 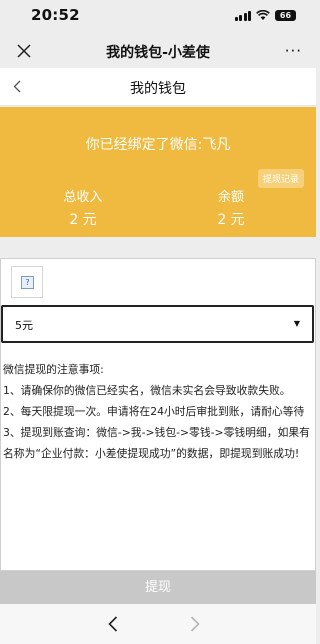 What do you see at coordinates (83, 197) in the screenshot?
I see `income-label: 总收入` at bounding box center [83, 197].